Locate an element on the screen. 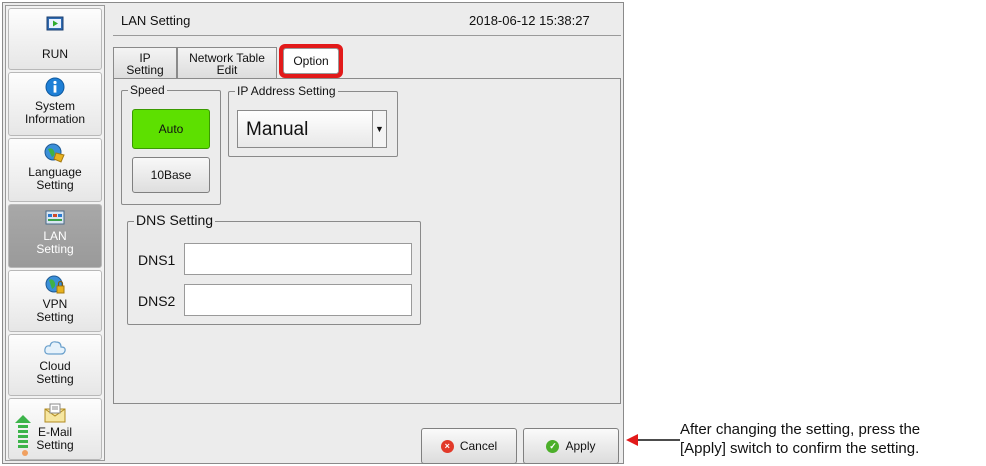 This screenshot has width=986, height=466. sidebar-item-label: Language Setting is located at coordinates (55, 178).